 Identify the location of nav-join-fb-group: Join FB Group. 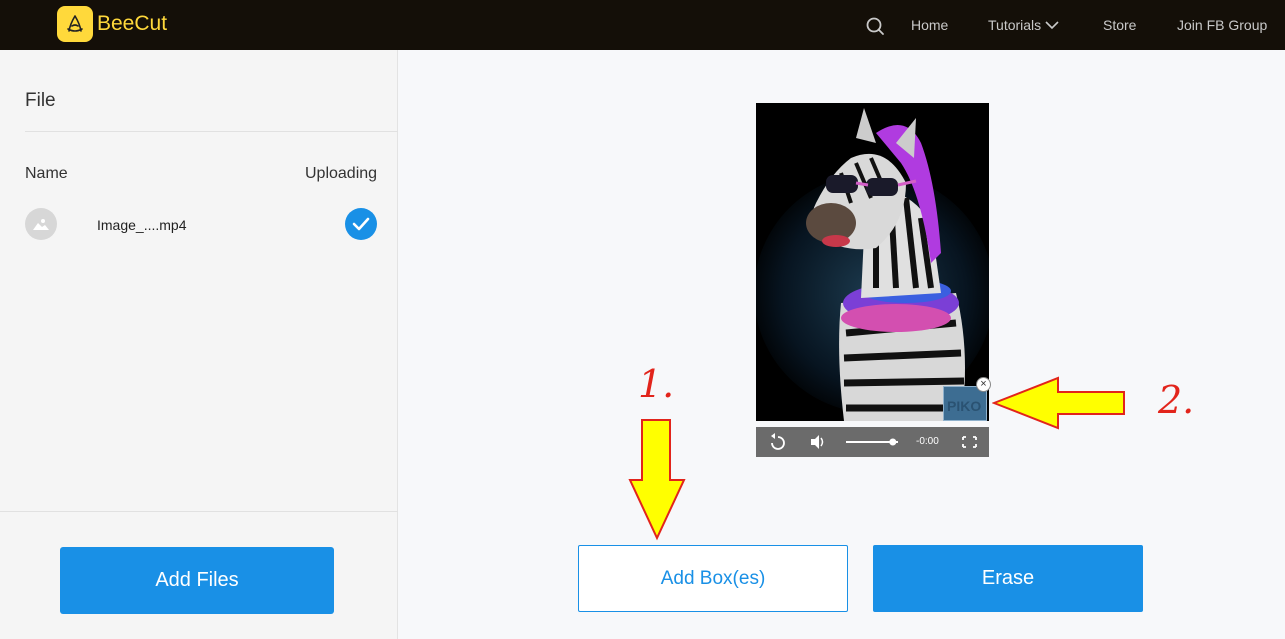
(1222, 25).